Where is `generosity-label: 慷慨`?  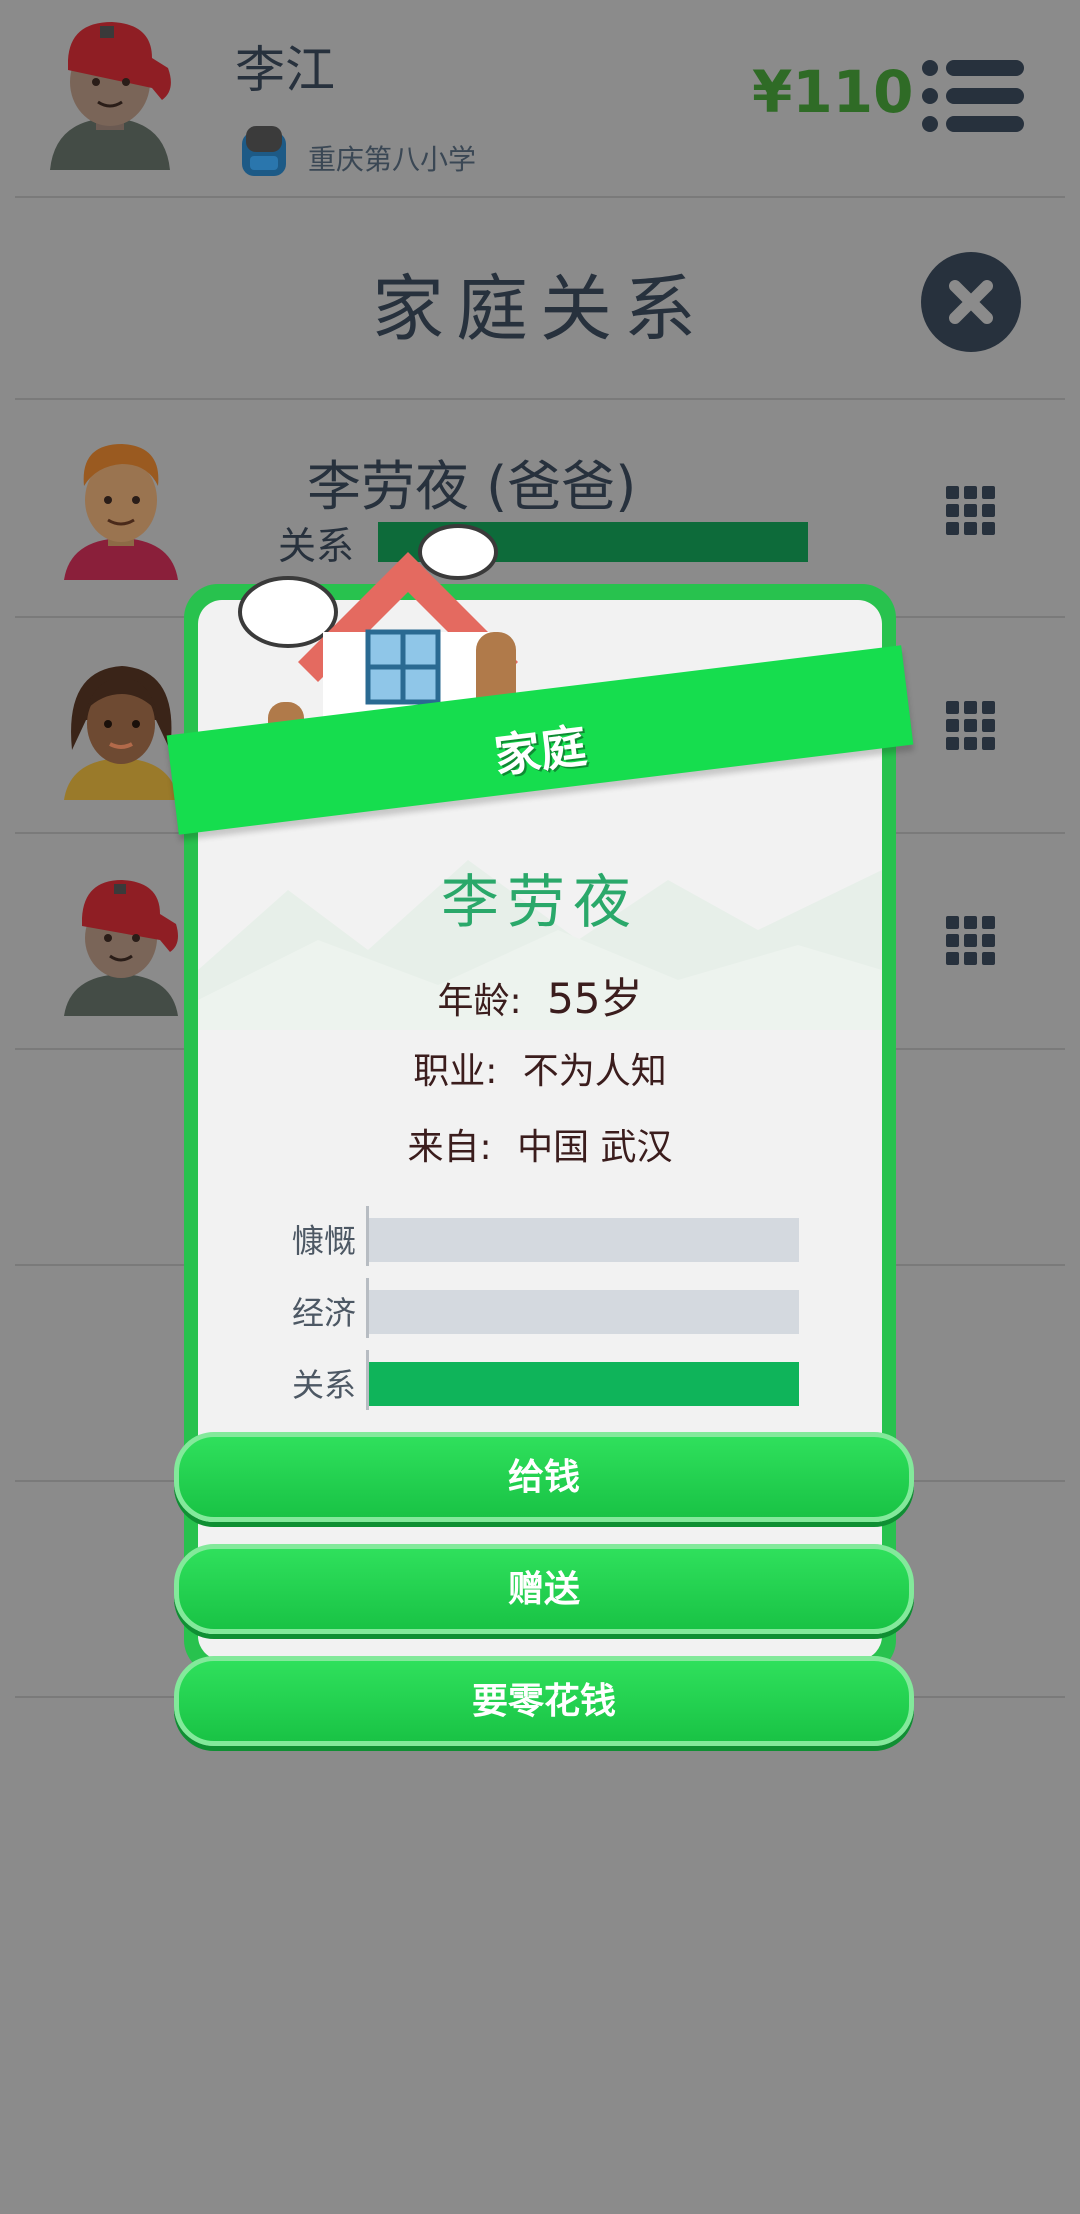 generosity-label: 慷慨 is located at coordinates (323, 1241).